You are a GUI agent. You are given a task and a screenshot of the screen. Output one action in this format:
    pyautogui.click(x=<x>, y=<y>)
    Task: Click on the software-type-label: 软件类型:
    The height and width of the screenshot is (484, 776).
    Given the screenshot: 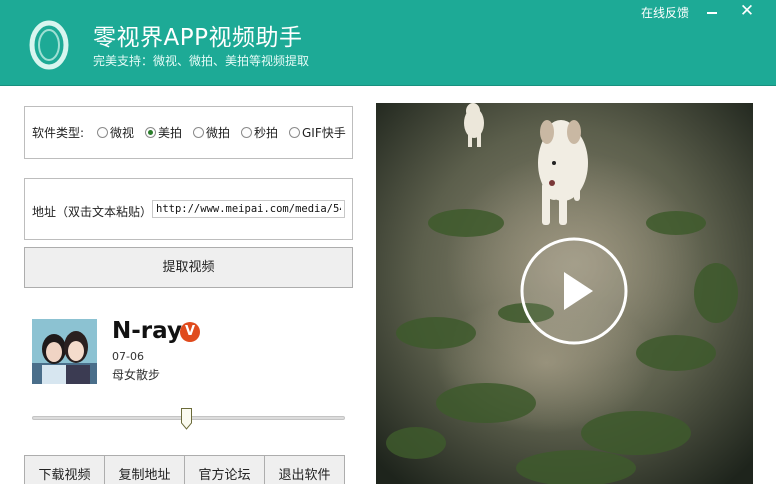 What is the action you would take?
    pyautogui.click(x=58, y=133)
    